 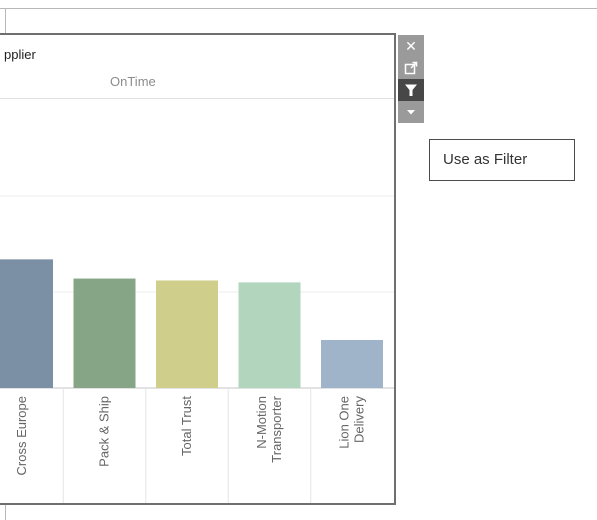 I want to click on bar-cross-europe, so click(x=26, y=323).